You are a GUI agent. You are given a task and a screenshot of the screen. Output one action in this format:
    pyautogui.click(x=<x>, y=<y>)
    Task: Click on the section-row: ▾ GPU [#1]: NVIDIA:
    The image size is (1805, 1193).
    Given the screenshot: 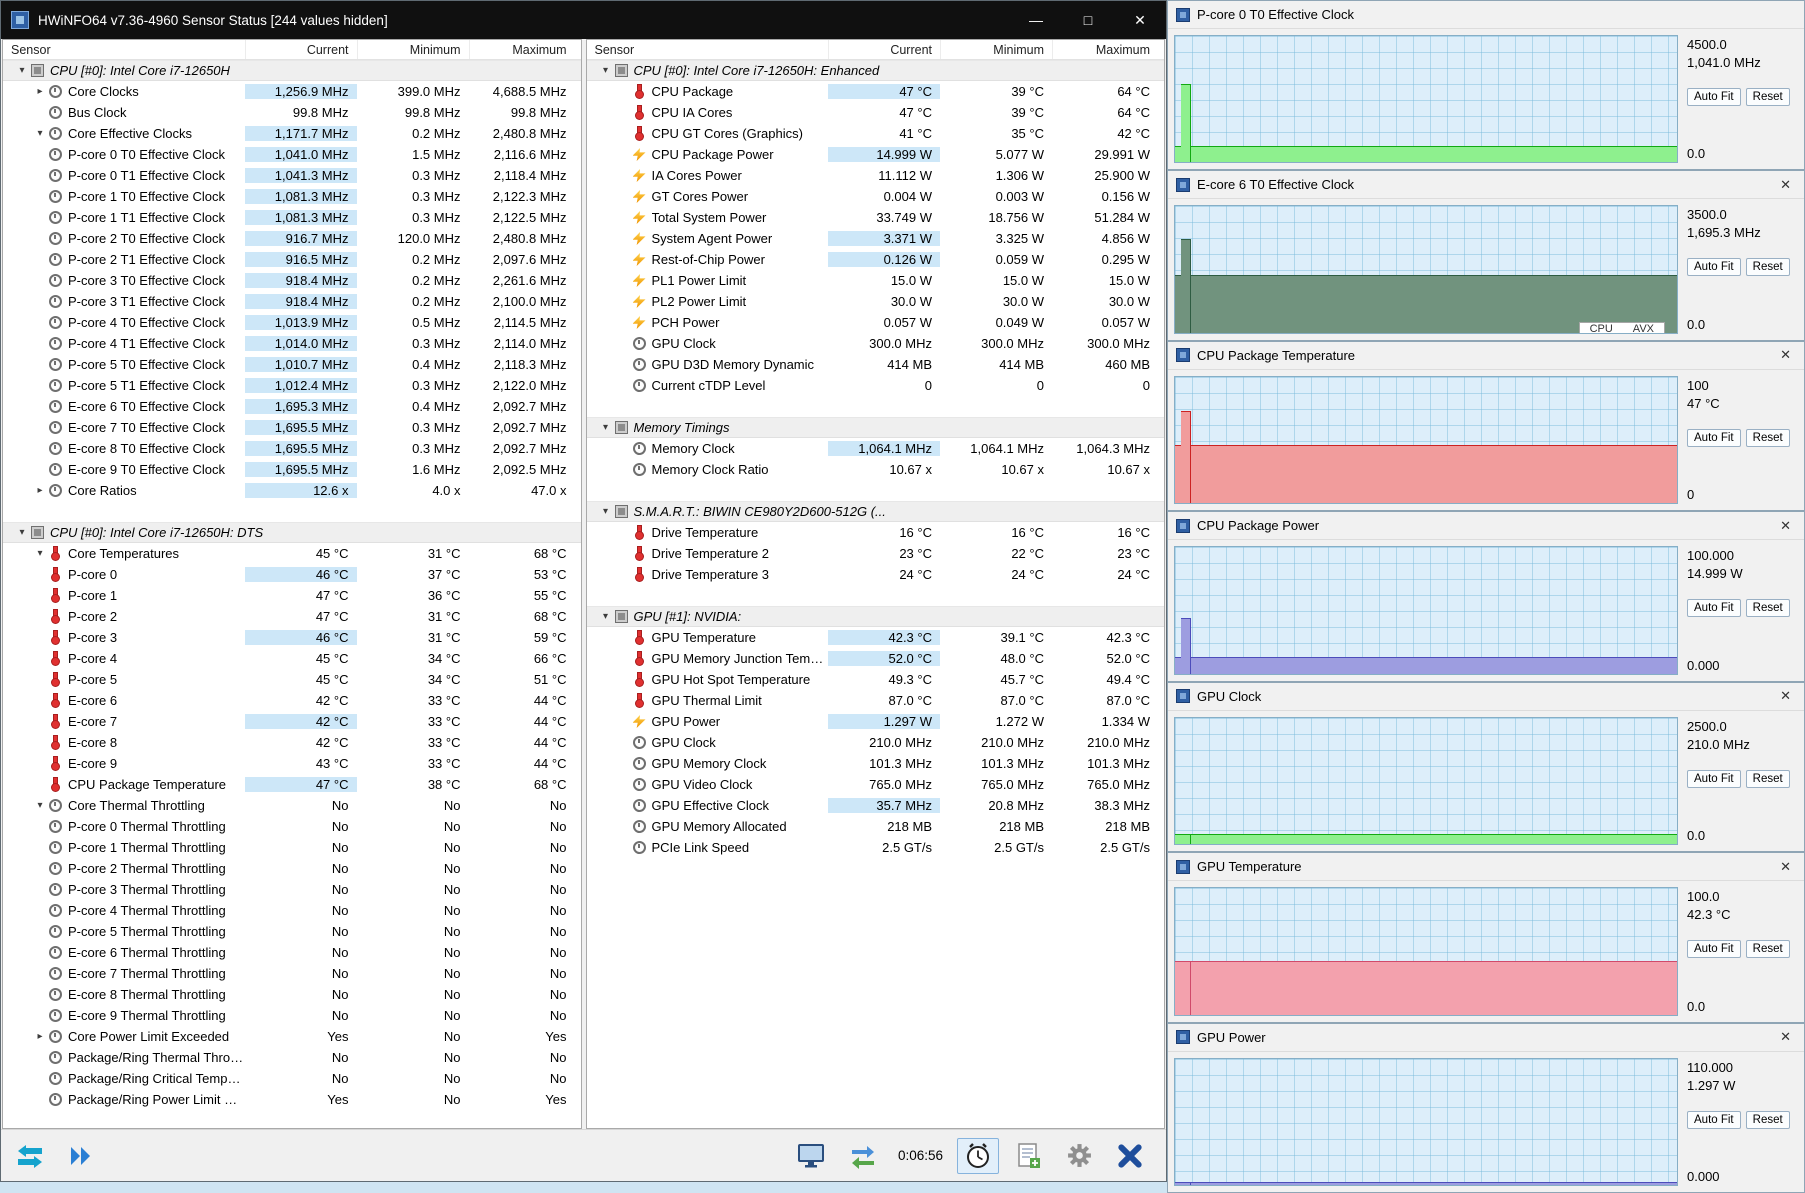 What is the action you would take?
    pyautogui.click(x=875, y=616)
    